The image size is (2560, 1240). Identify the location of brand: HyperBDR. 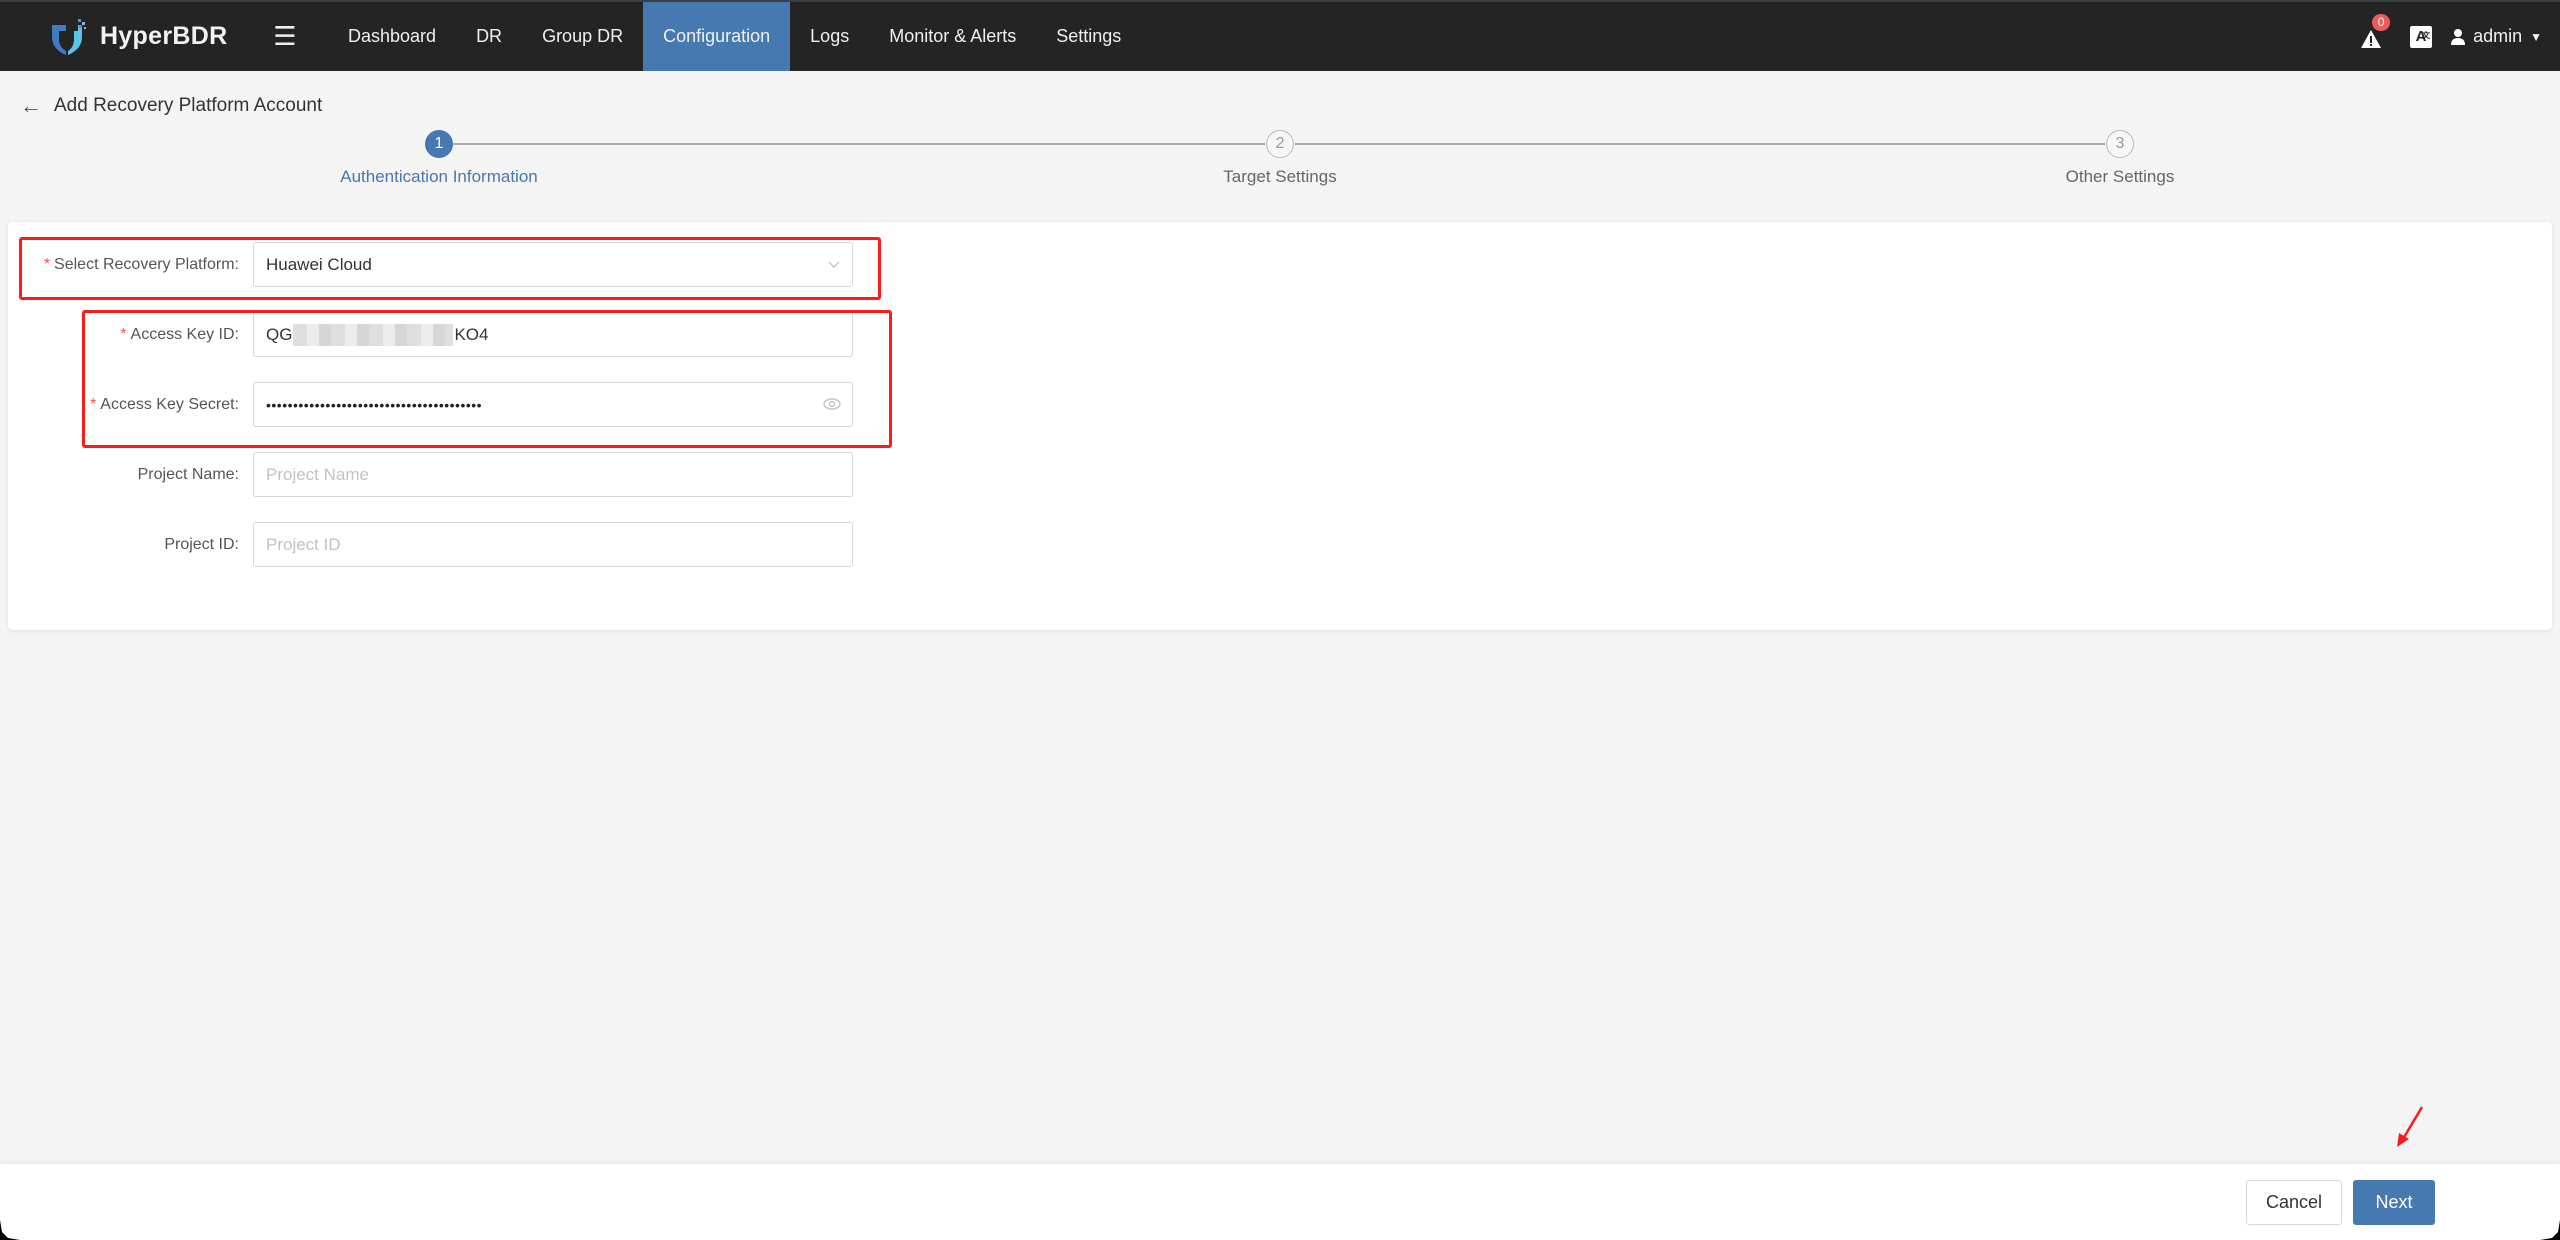
(158, 36).